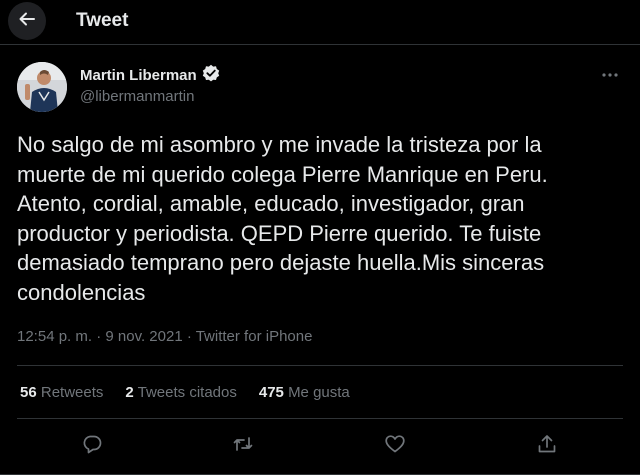 Image resolution: width=640 pixels, height=475 pixels. What do you see at coordinates (320, 365) in the screenshot?
I see `meta-divider` at bounding box center [320, 365].